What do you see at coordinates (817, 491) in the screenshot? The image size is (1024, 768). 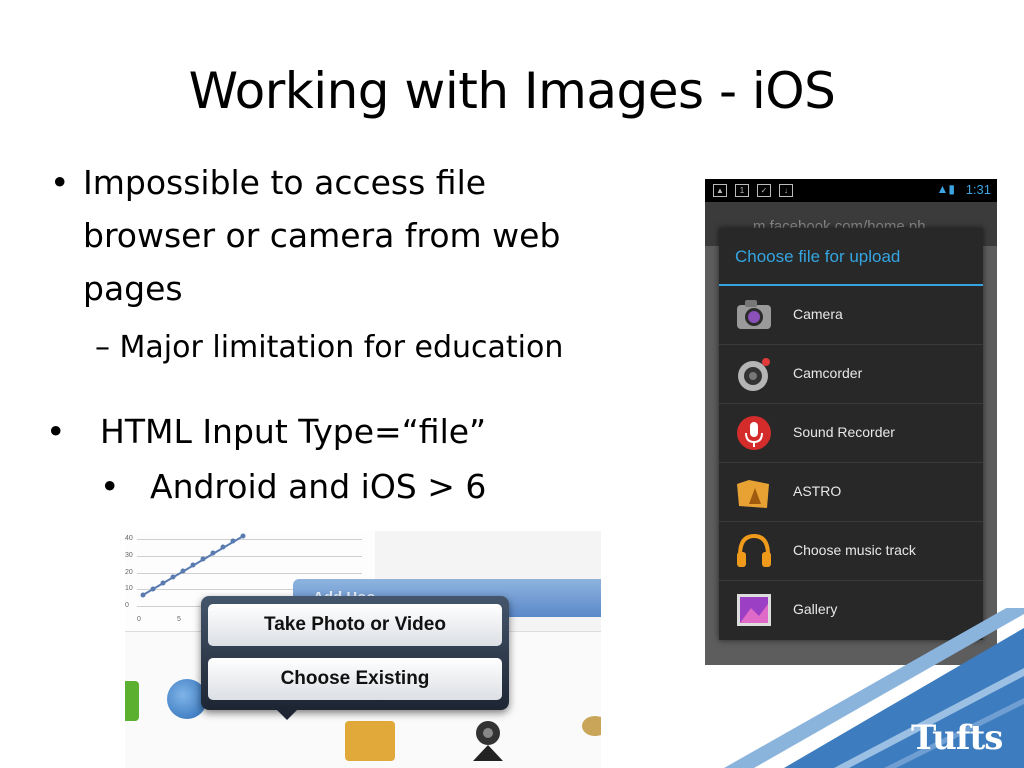 I see `chooser-item-label: ASTRO` at bounding box center [817, 491].